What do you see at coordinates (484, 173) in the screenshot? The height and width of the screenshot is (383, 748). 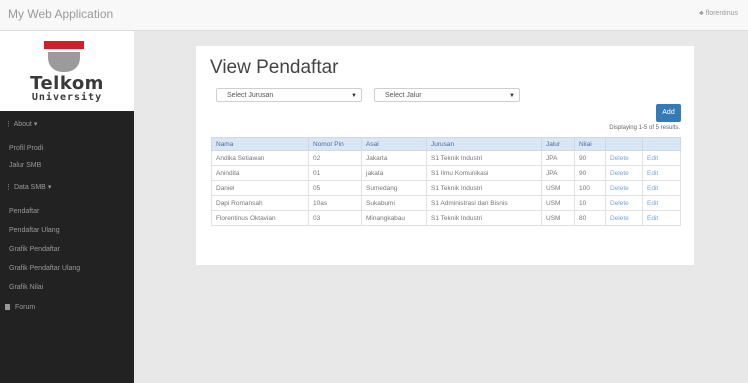 I see `cell-jurusan: S1 Ilmu Komunikasi` at bounding box center [484, 173].